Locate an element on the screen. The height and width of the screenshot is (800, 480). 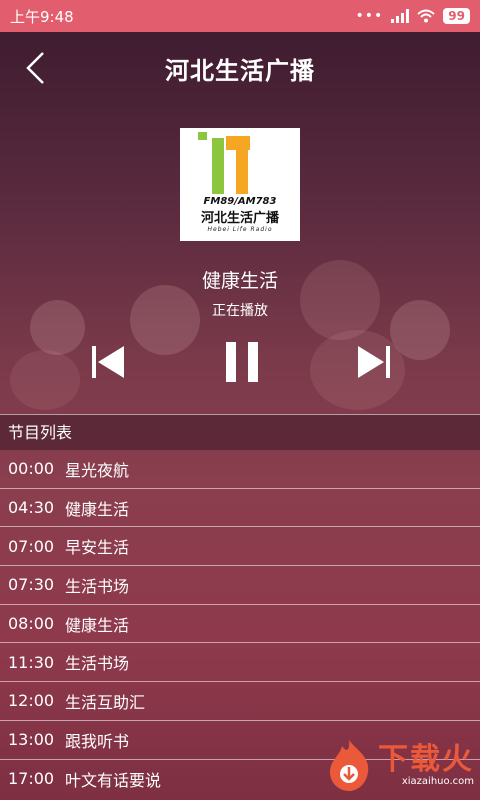
pause-icon is located at coordinates (242, 362).